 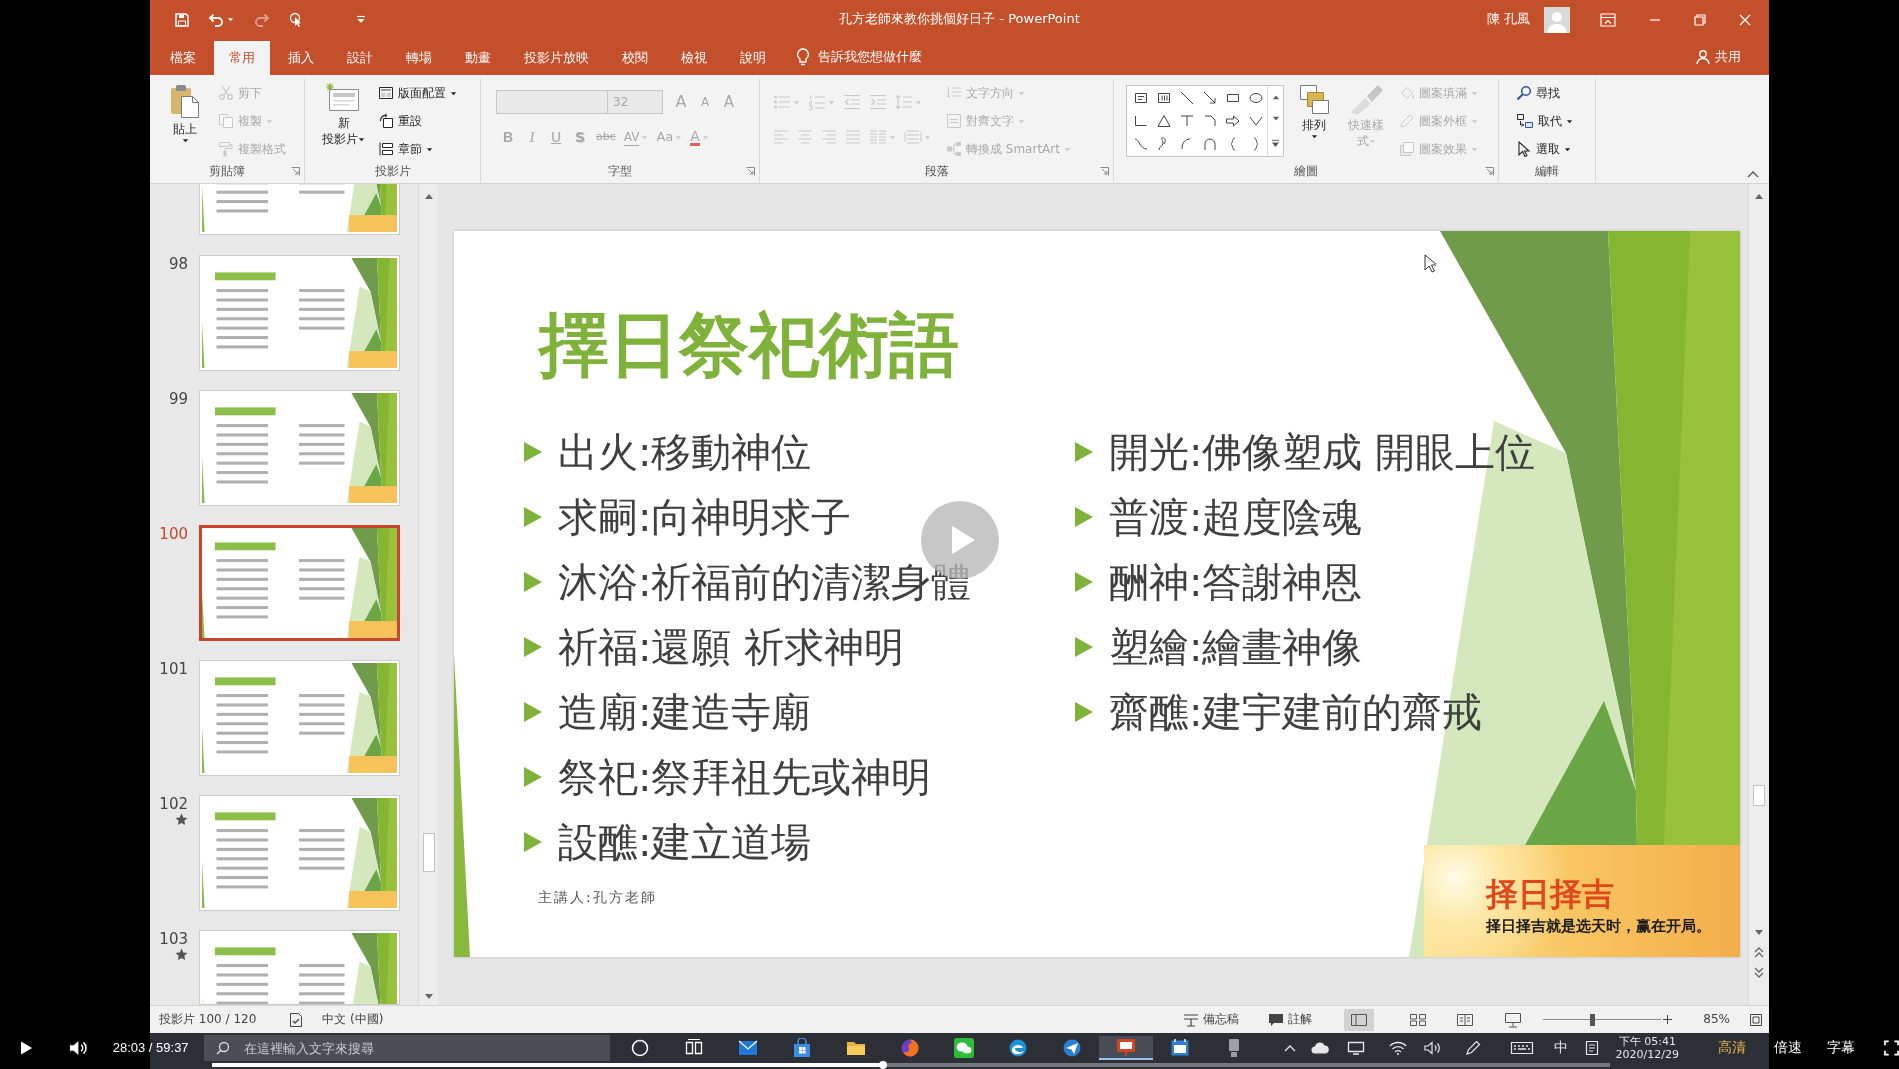 What do you see at coordinates (1211, 1019) in the screenshot?
I see `notes-button: 備忘稿` at bounding box center [1211, 1019].